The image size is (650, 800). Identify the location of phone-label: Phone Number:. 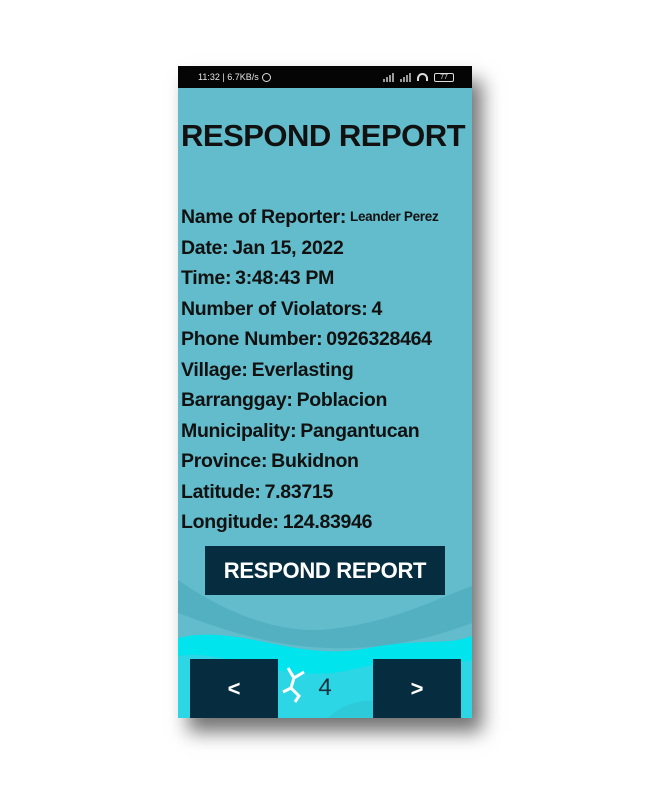
(252, 339).